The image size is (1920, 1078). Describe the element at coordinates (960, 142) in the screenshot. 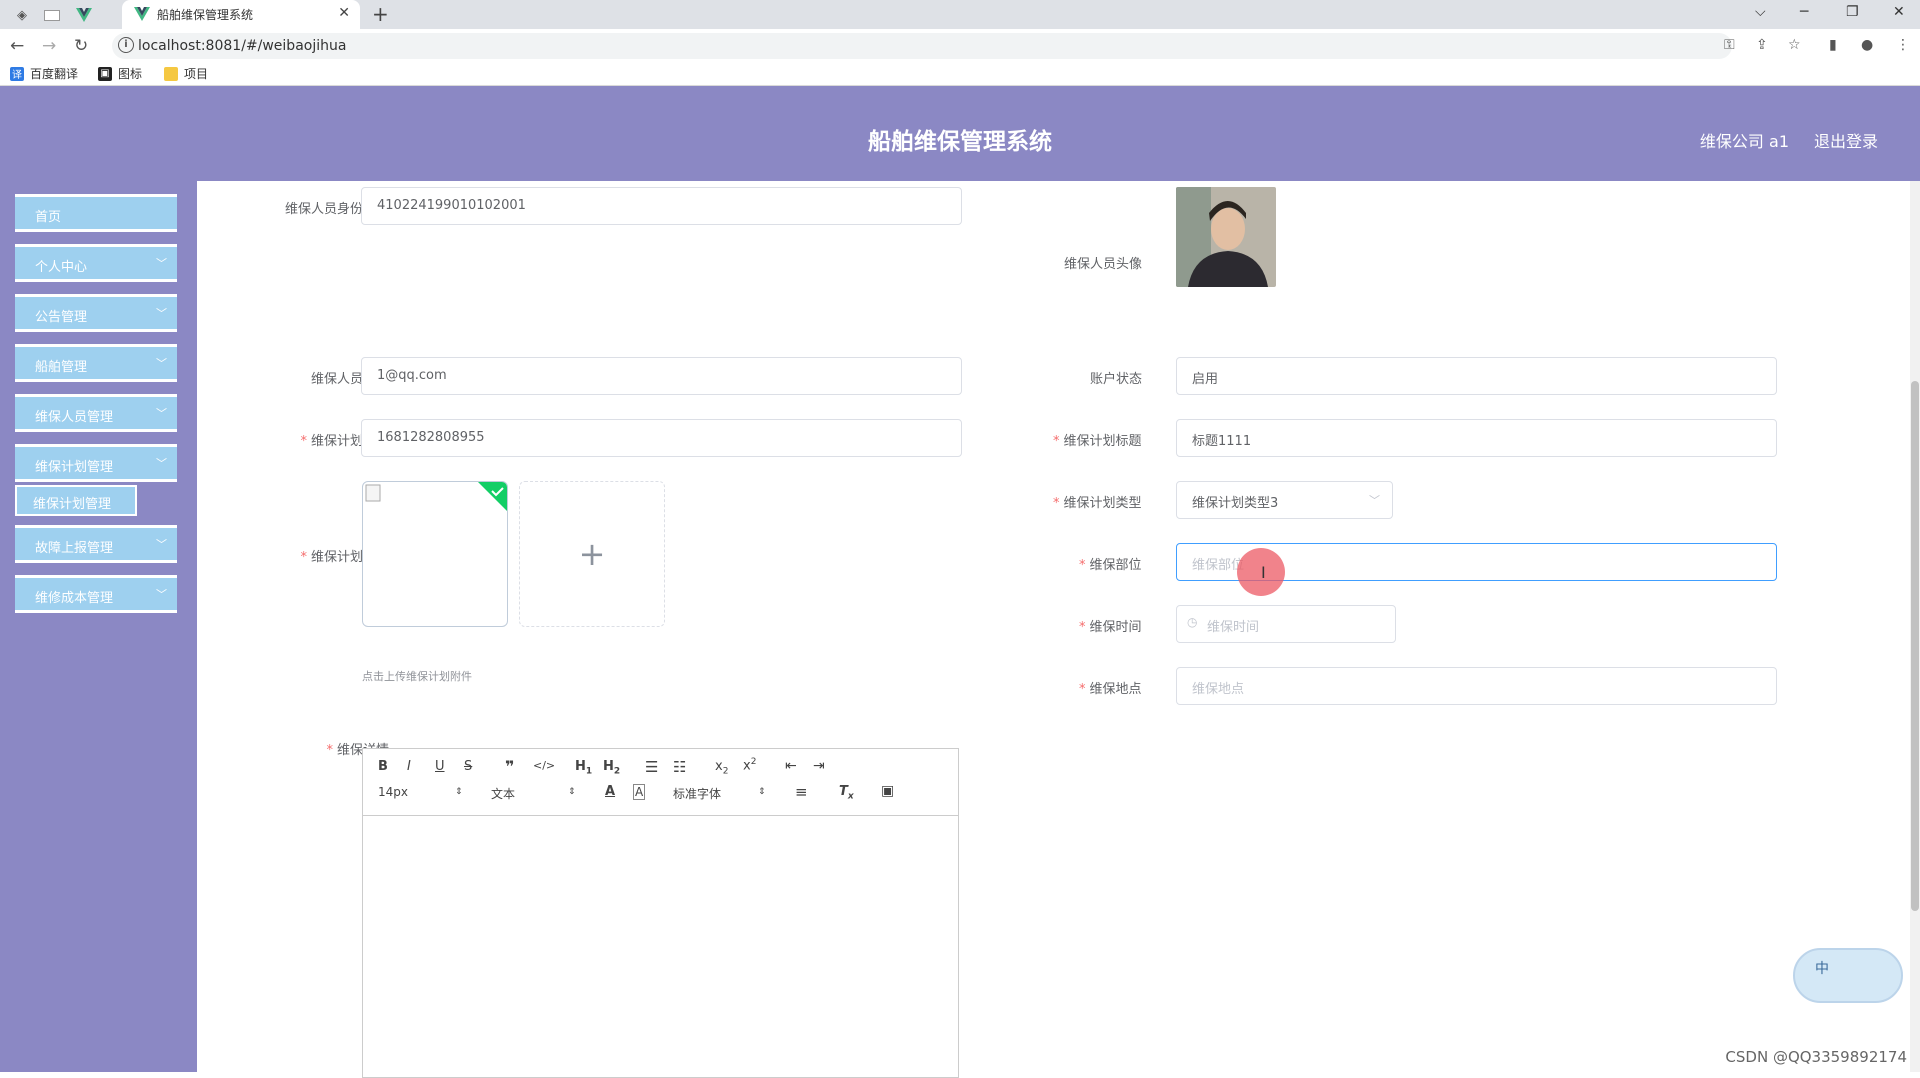

I see `app-title: 船舶维保管理系统` at that location.